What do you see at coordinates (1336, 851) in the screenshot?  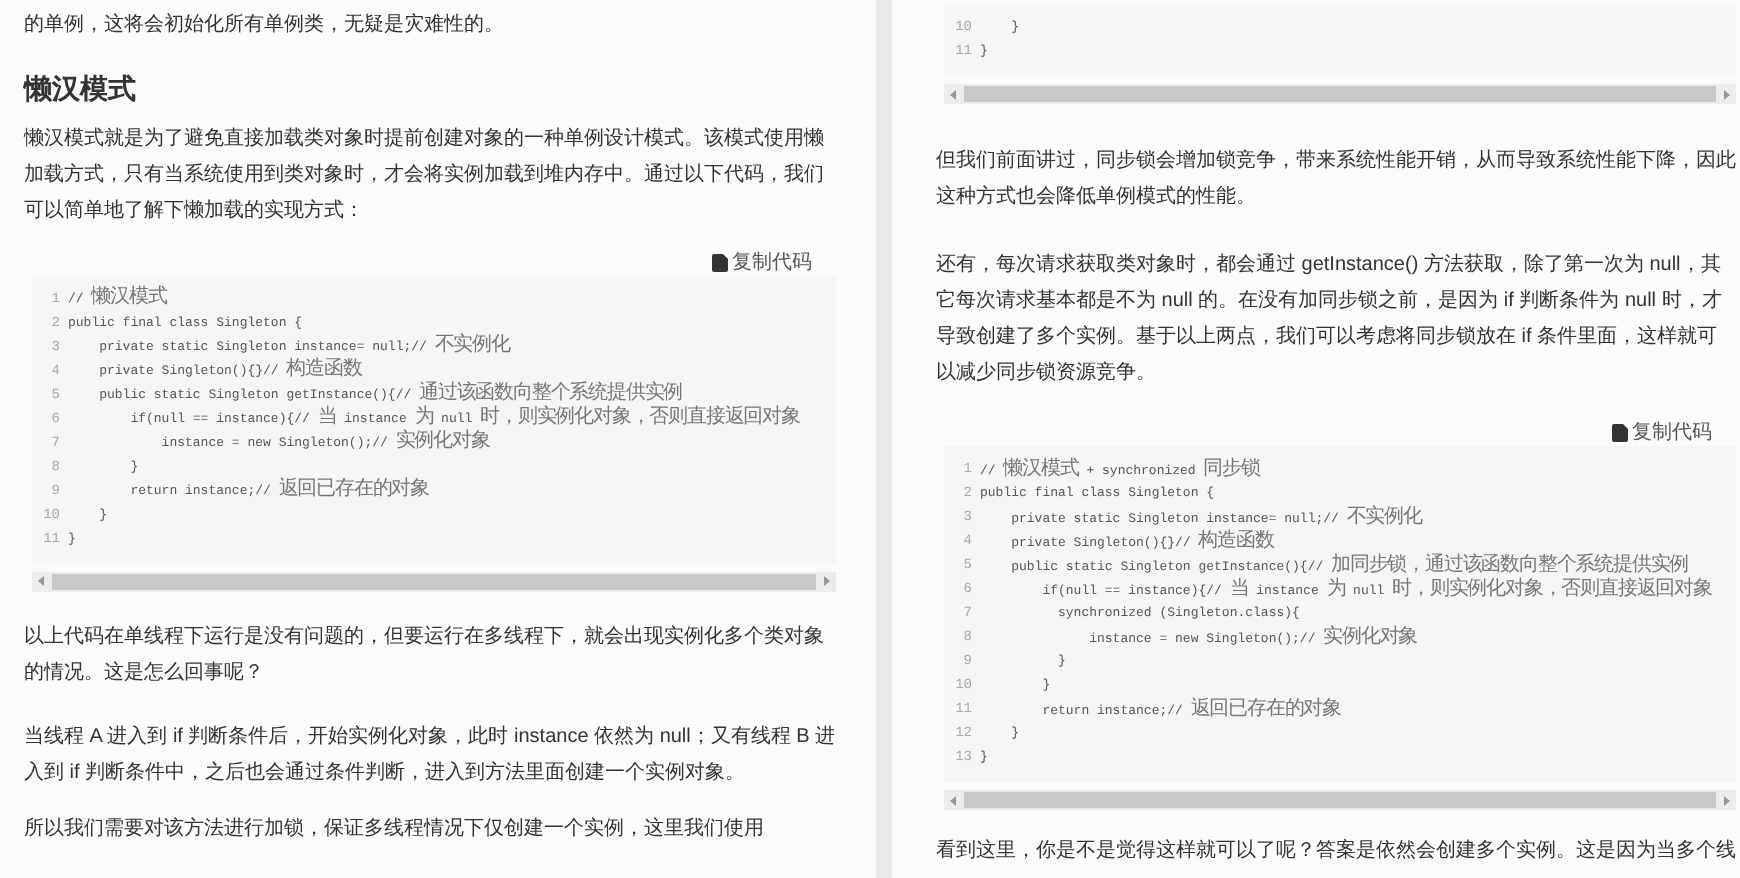 I see `paragraph: 看到这里，你是不是觉得这样就可以了呢？答案是依然会创建多个实例。这是因为当多个线` at bounding box center [1336, 851].